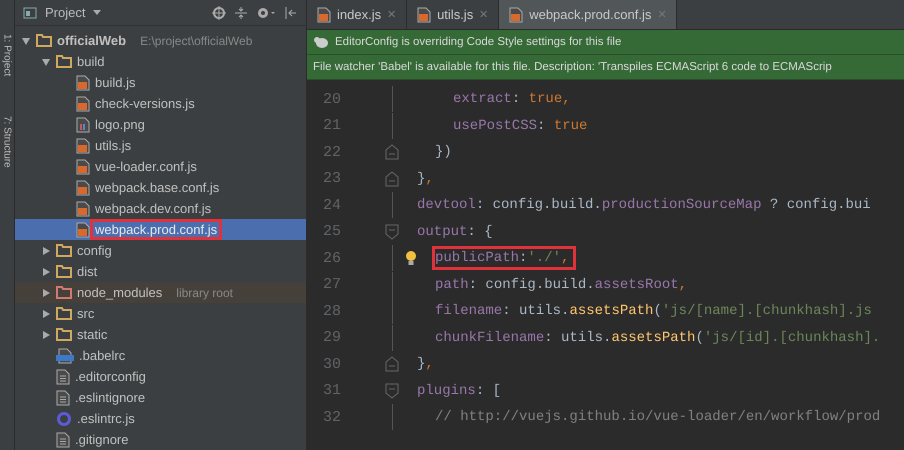  Describe the element at coordinates (504, 258) in the screenshot. I see `code-text: publicPath:'./',` at that location.